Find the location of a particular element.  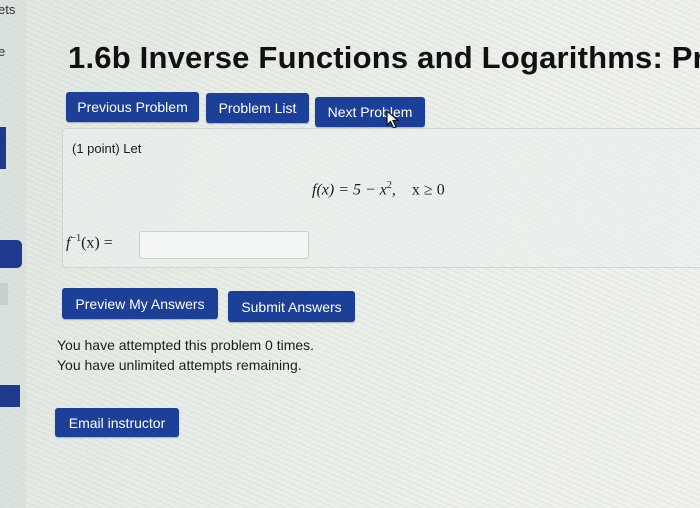

previous-problem-button: Previous Problem is located at coordinates (132, 107).